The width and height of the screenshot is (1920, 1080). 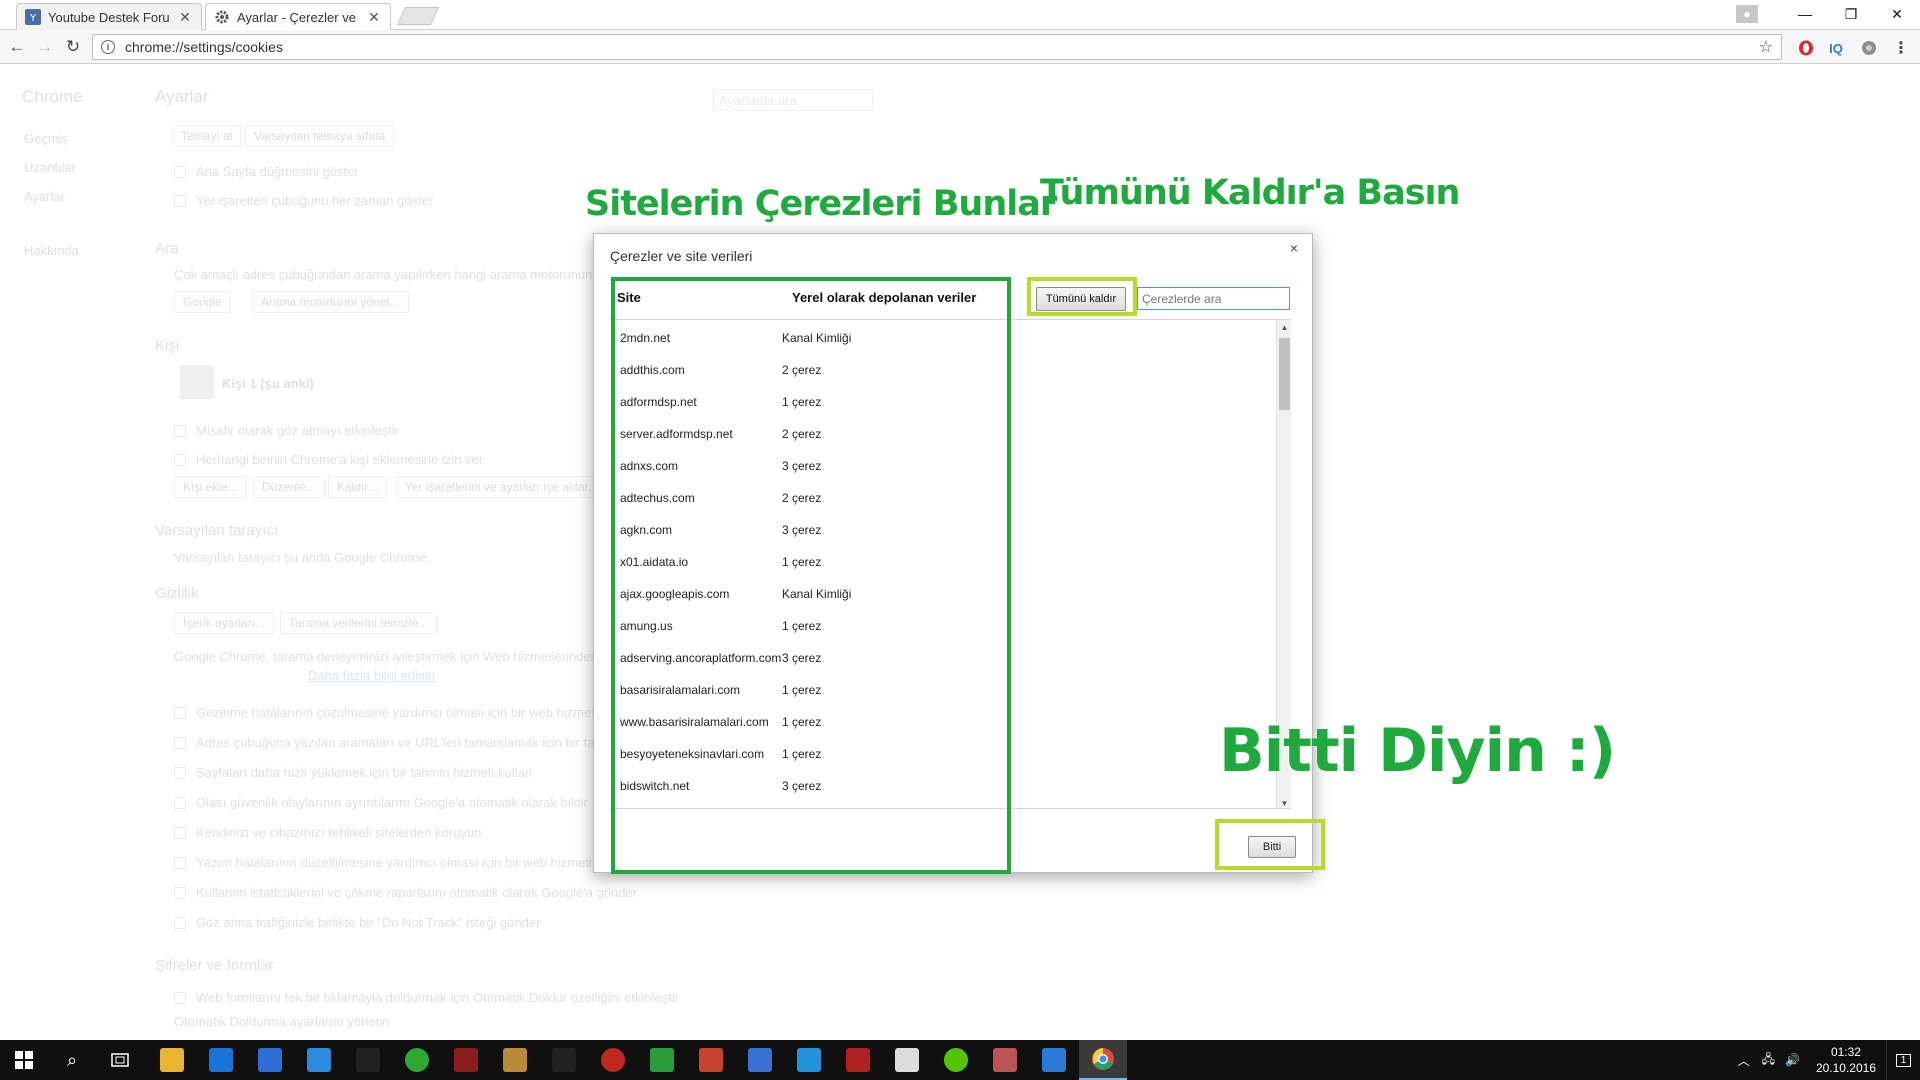 I want to click on cookie-search-input, so click(x=1213, y=298).